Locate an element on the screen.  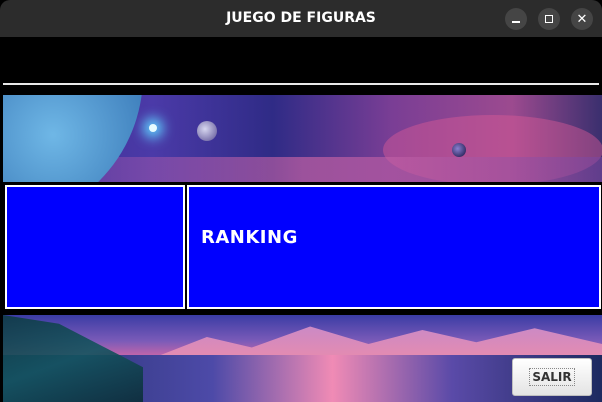
palm-trees-graphic is located at coordinates (73, 358).